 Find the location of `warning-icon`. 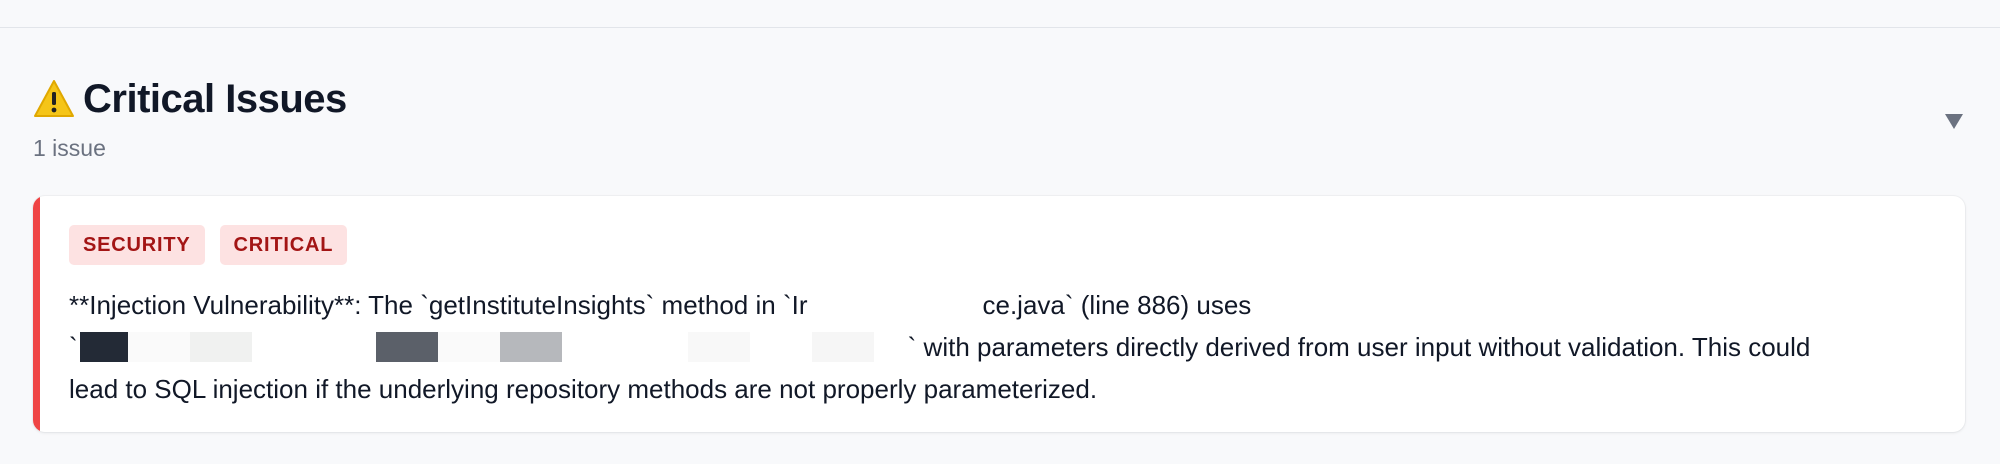

warning-icon is located at coordinates (54, 98).